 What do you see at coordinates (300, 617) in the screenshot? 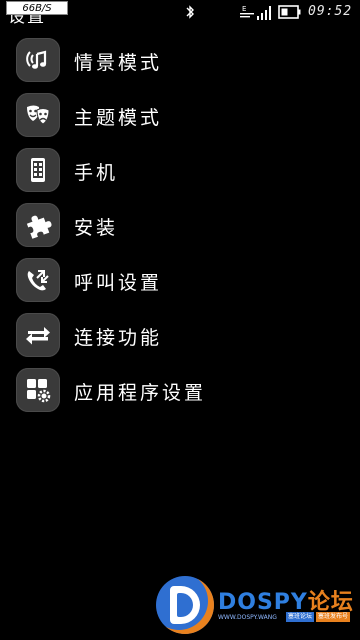
I see `watermark-tag-1: 塞班论坛` at bounding box center [300, 617].